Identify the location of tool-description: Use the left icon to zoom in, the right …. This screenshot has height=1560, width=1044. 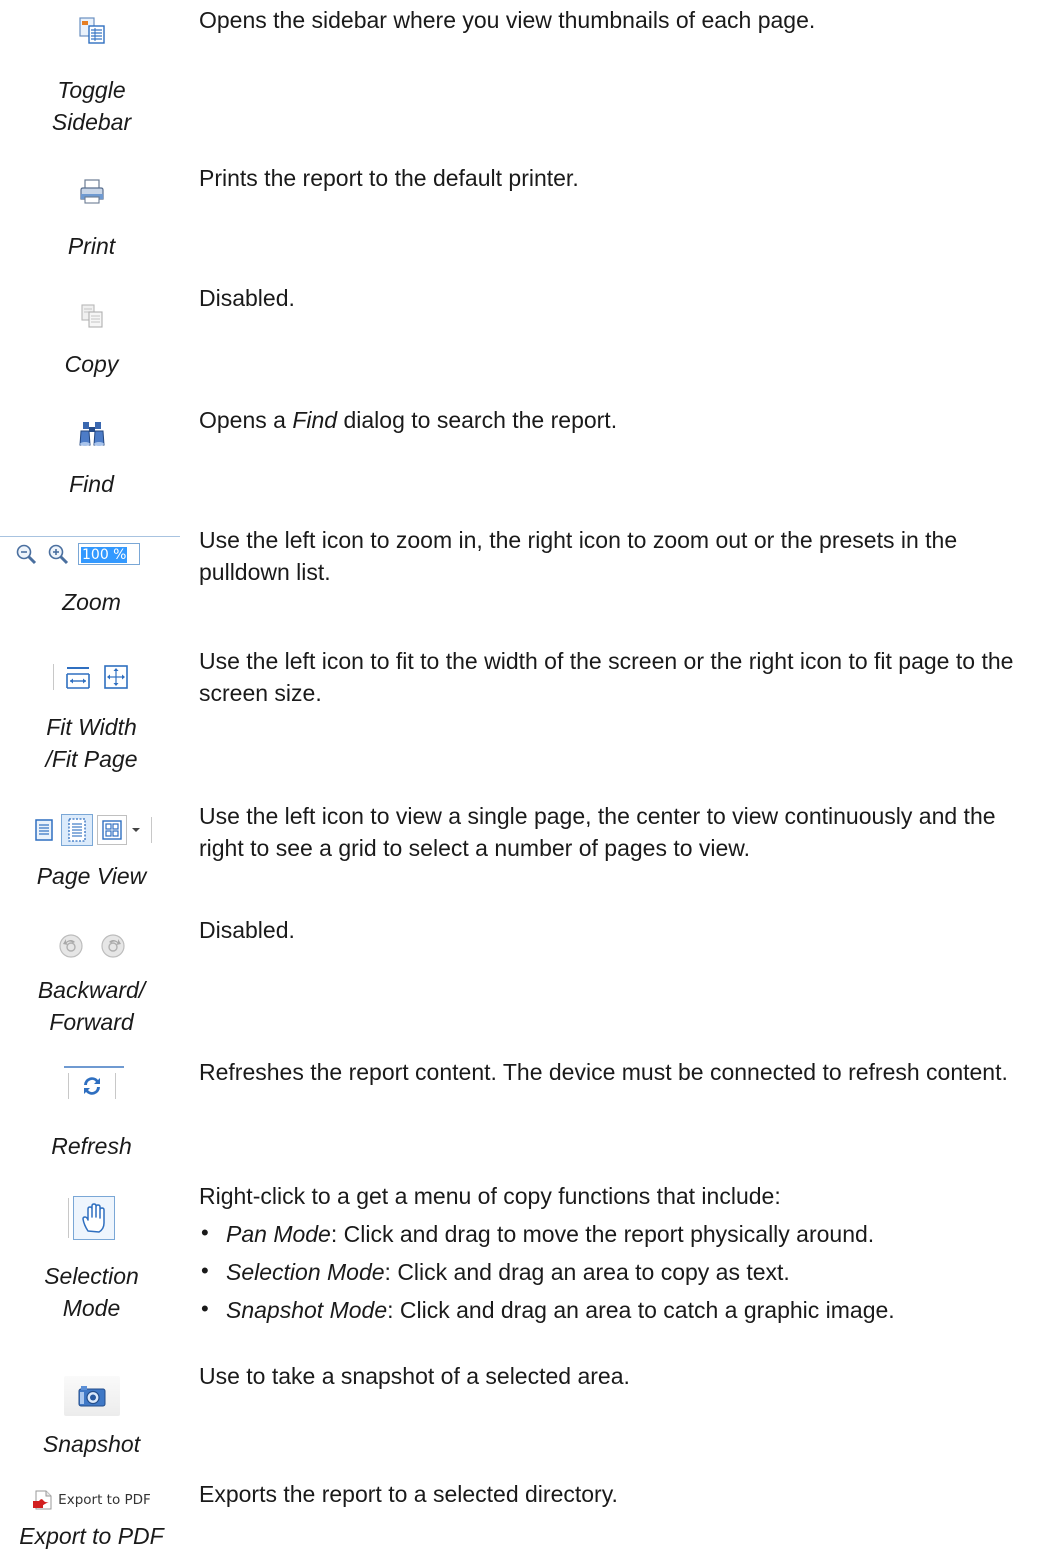
(578, 556).